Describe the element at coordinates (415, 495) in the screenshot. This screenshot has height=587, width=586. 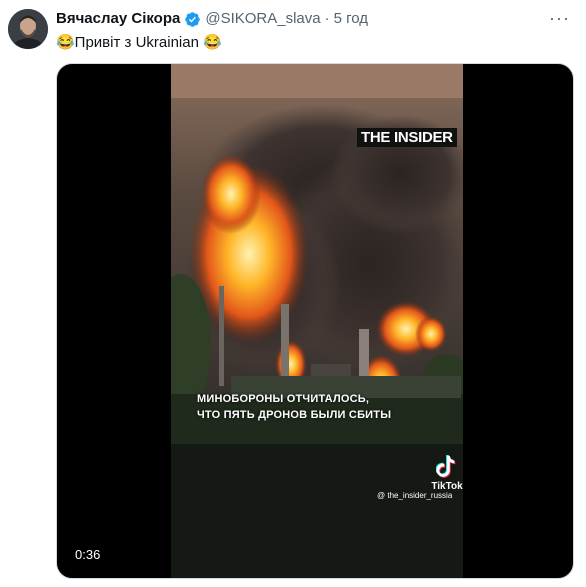
I see `tiktok-handle: @ the_insider_russia` at that location.